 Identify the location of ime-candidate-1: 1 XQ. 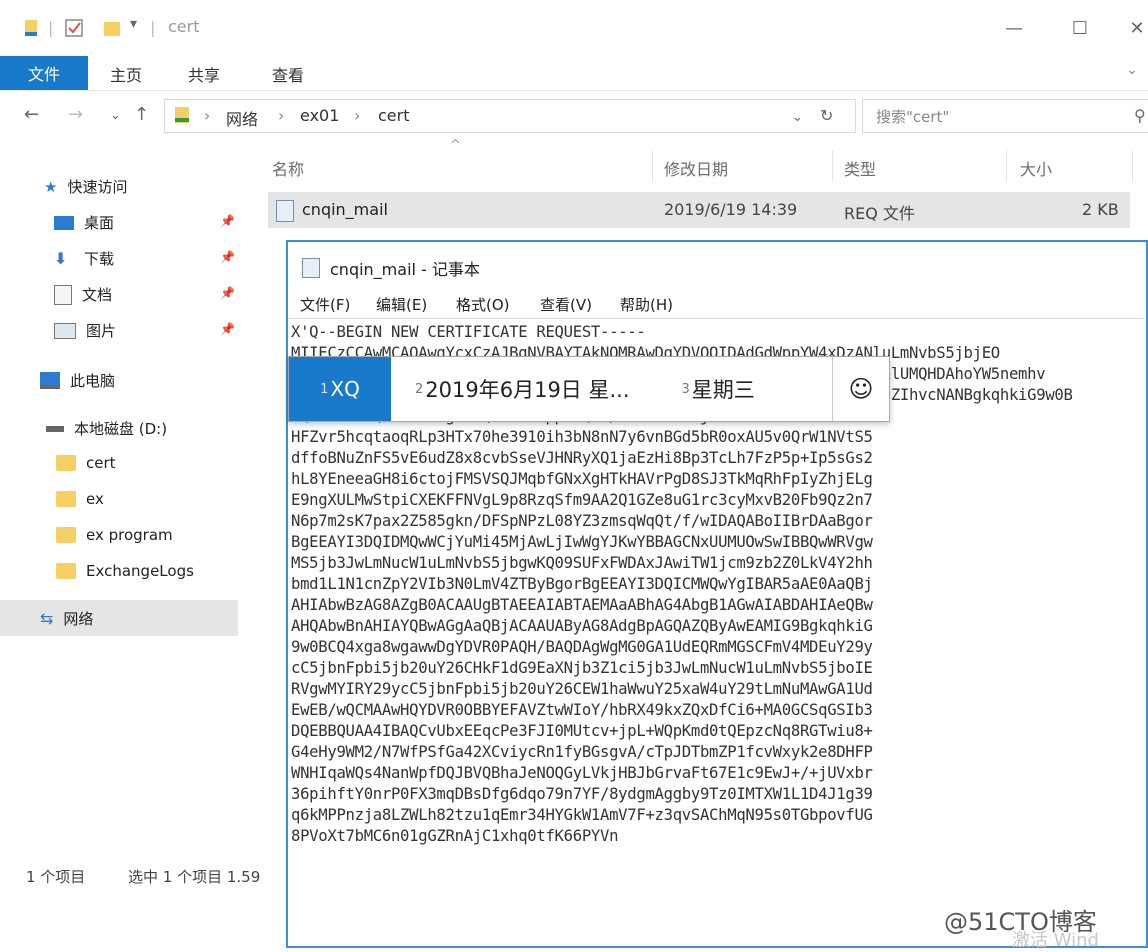
(340, 389).